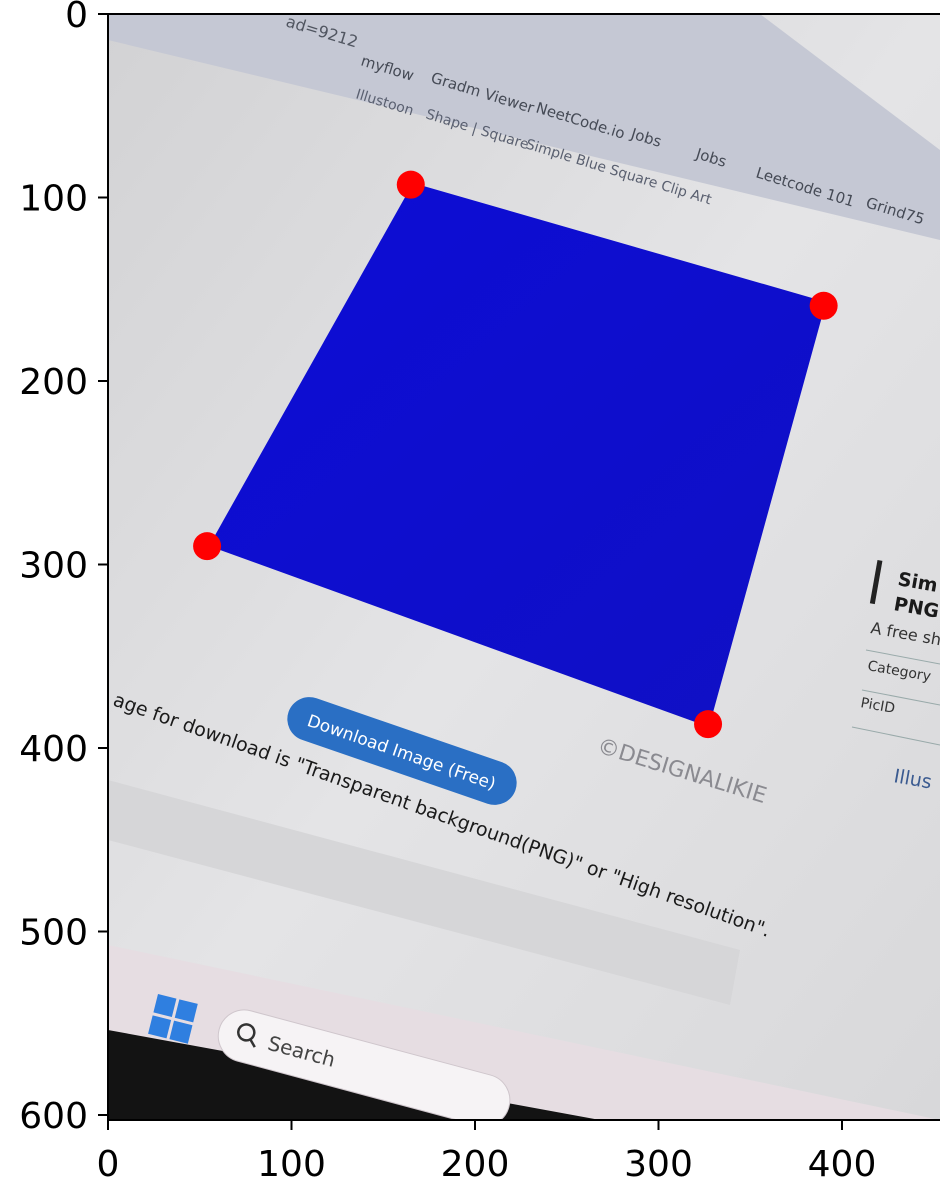 The image size is (940, 1192). Describe the element at coordinates (53, 382) in the screenshot. I see `y-tick-label: 200` at that location.